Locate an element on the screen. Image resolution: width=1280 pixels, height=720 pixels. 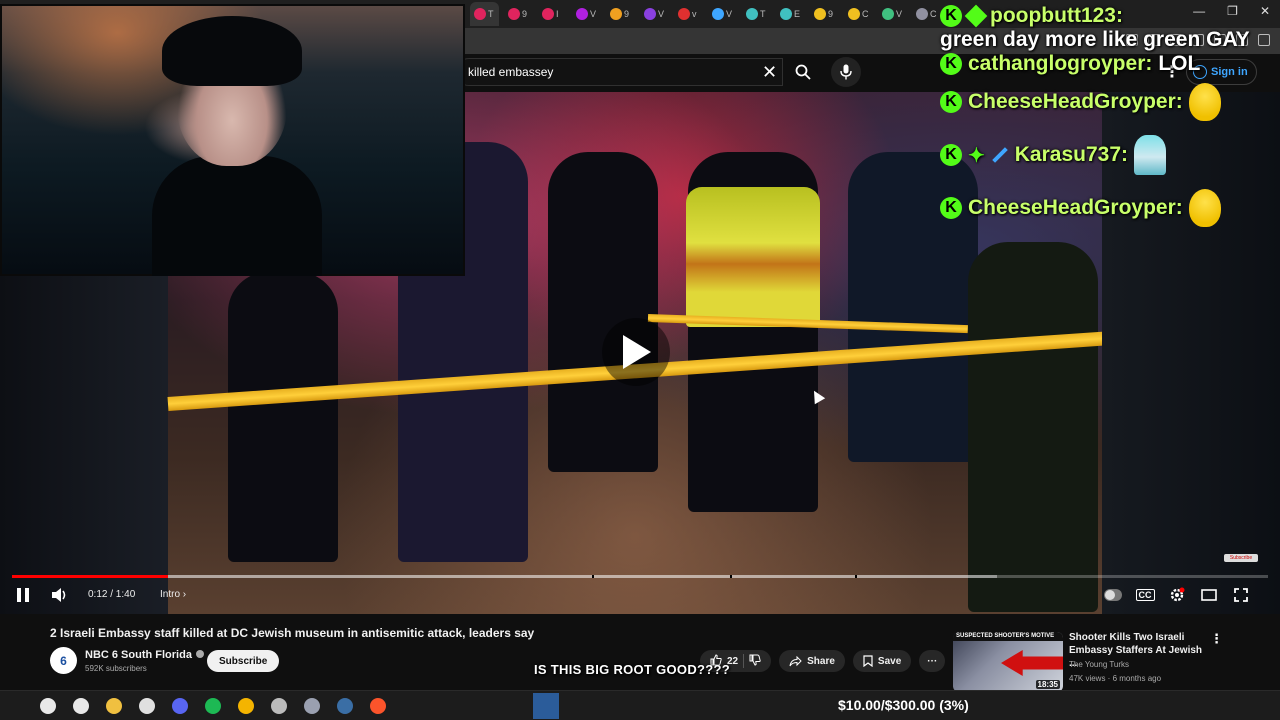
cc-icon: CC is located at coordinates (1145, 595).